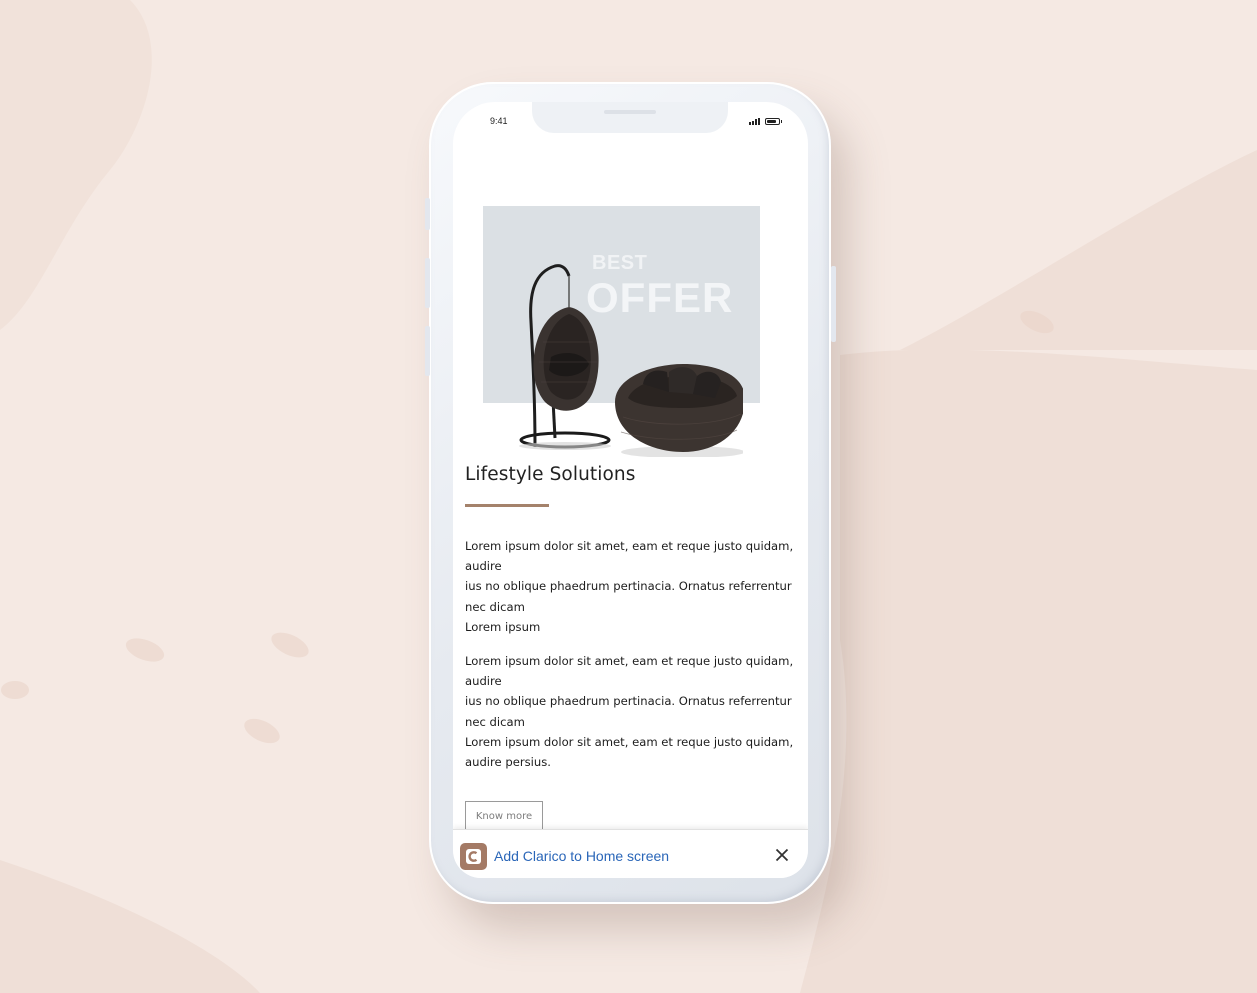 The width and height of the screenshot is (1257, 993). Describe the element at coordinates (427, 351) in the screenshot. I see `volume-down-button` at that location.